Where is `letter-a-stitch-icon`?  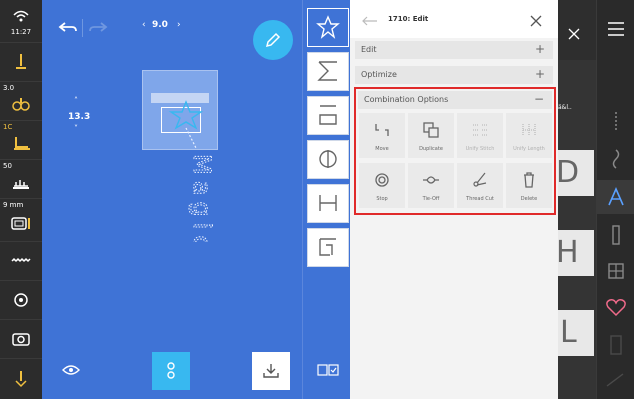
letter-a-stitch-icon is located at coordinates (328, 115).